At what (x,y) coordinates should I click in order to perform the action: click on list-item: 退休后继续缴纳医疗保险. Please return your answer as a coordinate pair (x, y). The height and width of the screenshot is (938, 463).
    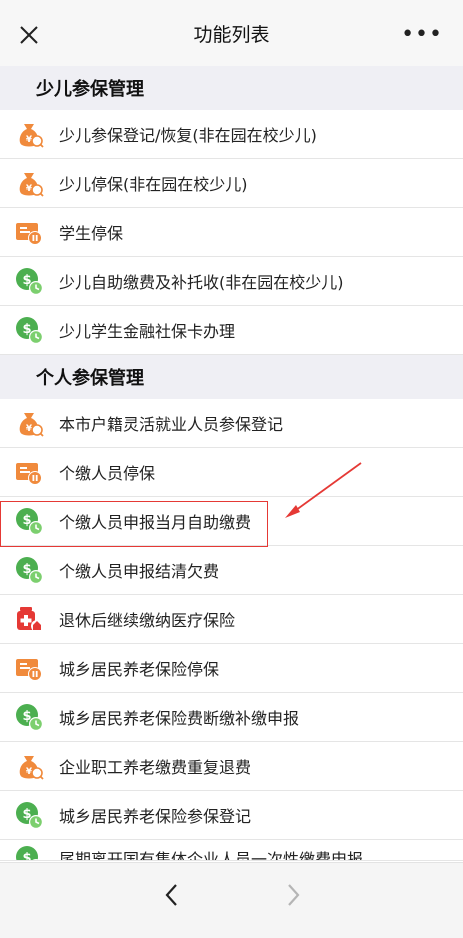
    Looking at the image, I should click on (231, 619).